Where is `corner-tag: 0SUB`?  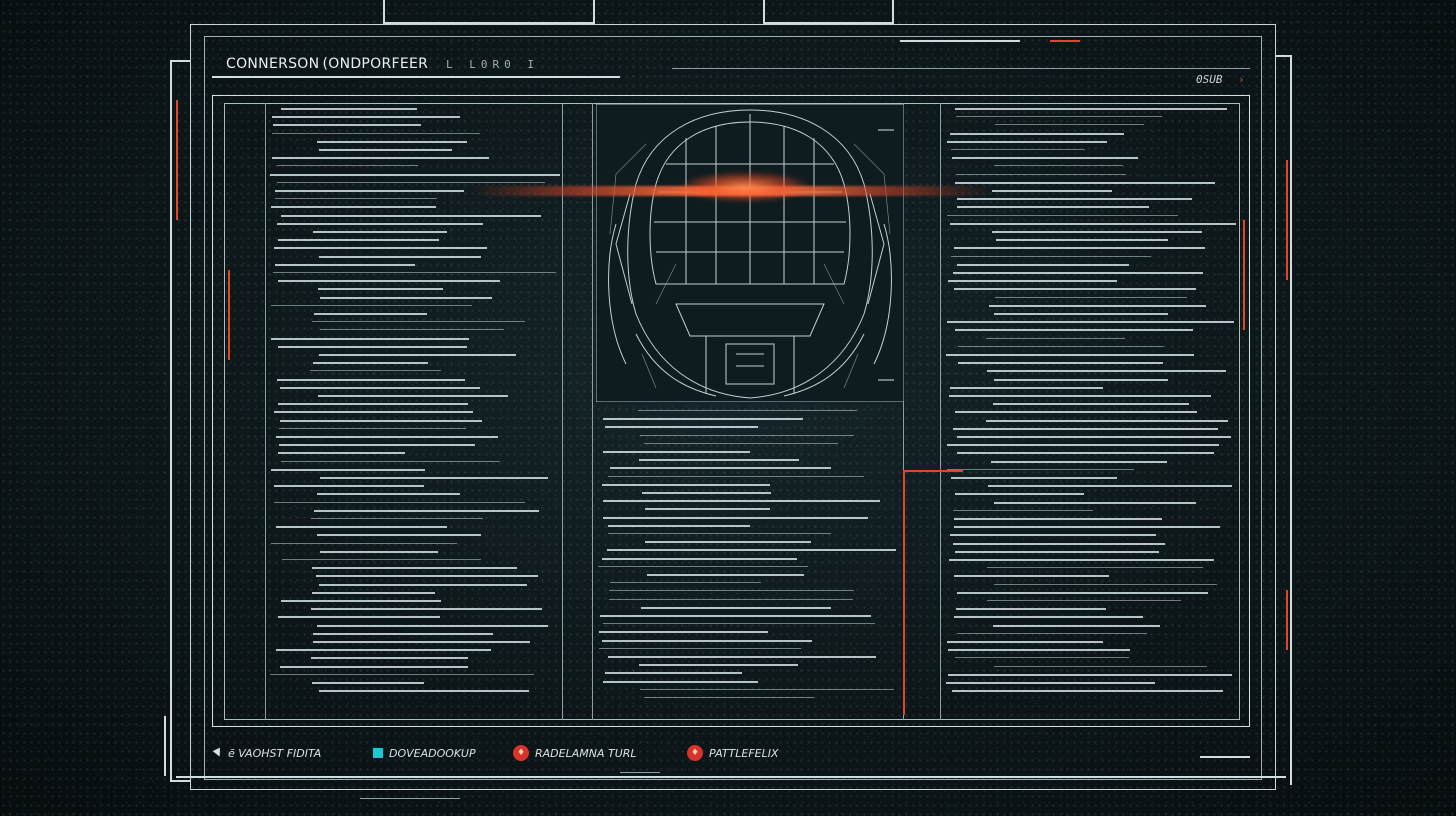 corner-tag: 0SUB is located at coordinates (1209, 79).